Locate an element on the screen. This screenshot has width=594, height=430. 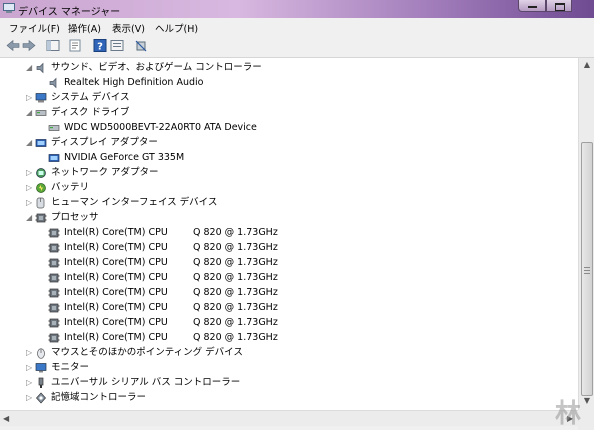
menu-action: 操作(A) is located at coordinates (84, 28).